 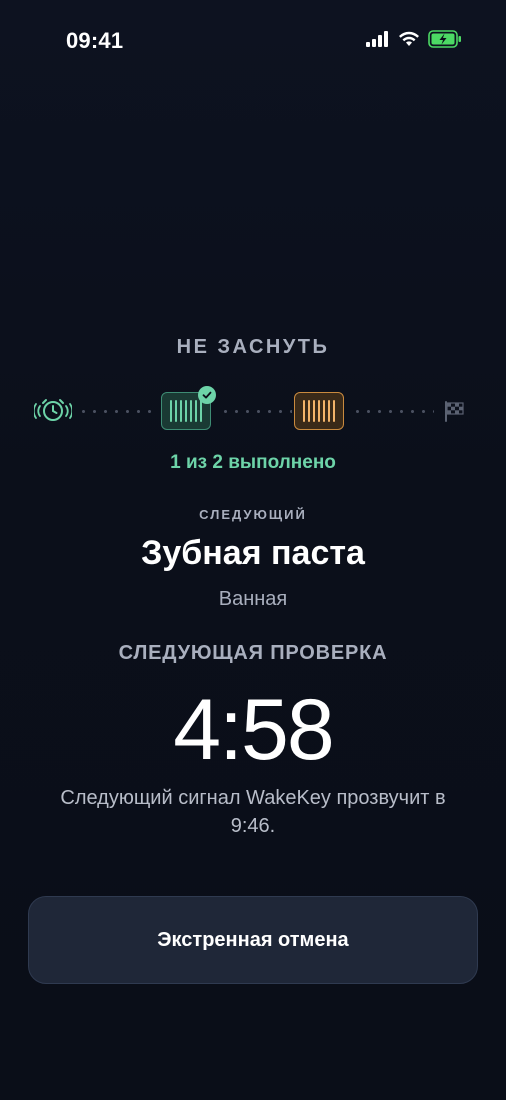 I want to click on mode-title: НЕ ЗАСНУТЬ, so click(x=253, y=347).